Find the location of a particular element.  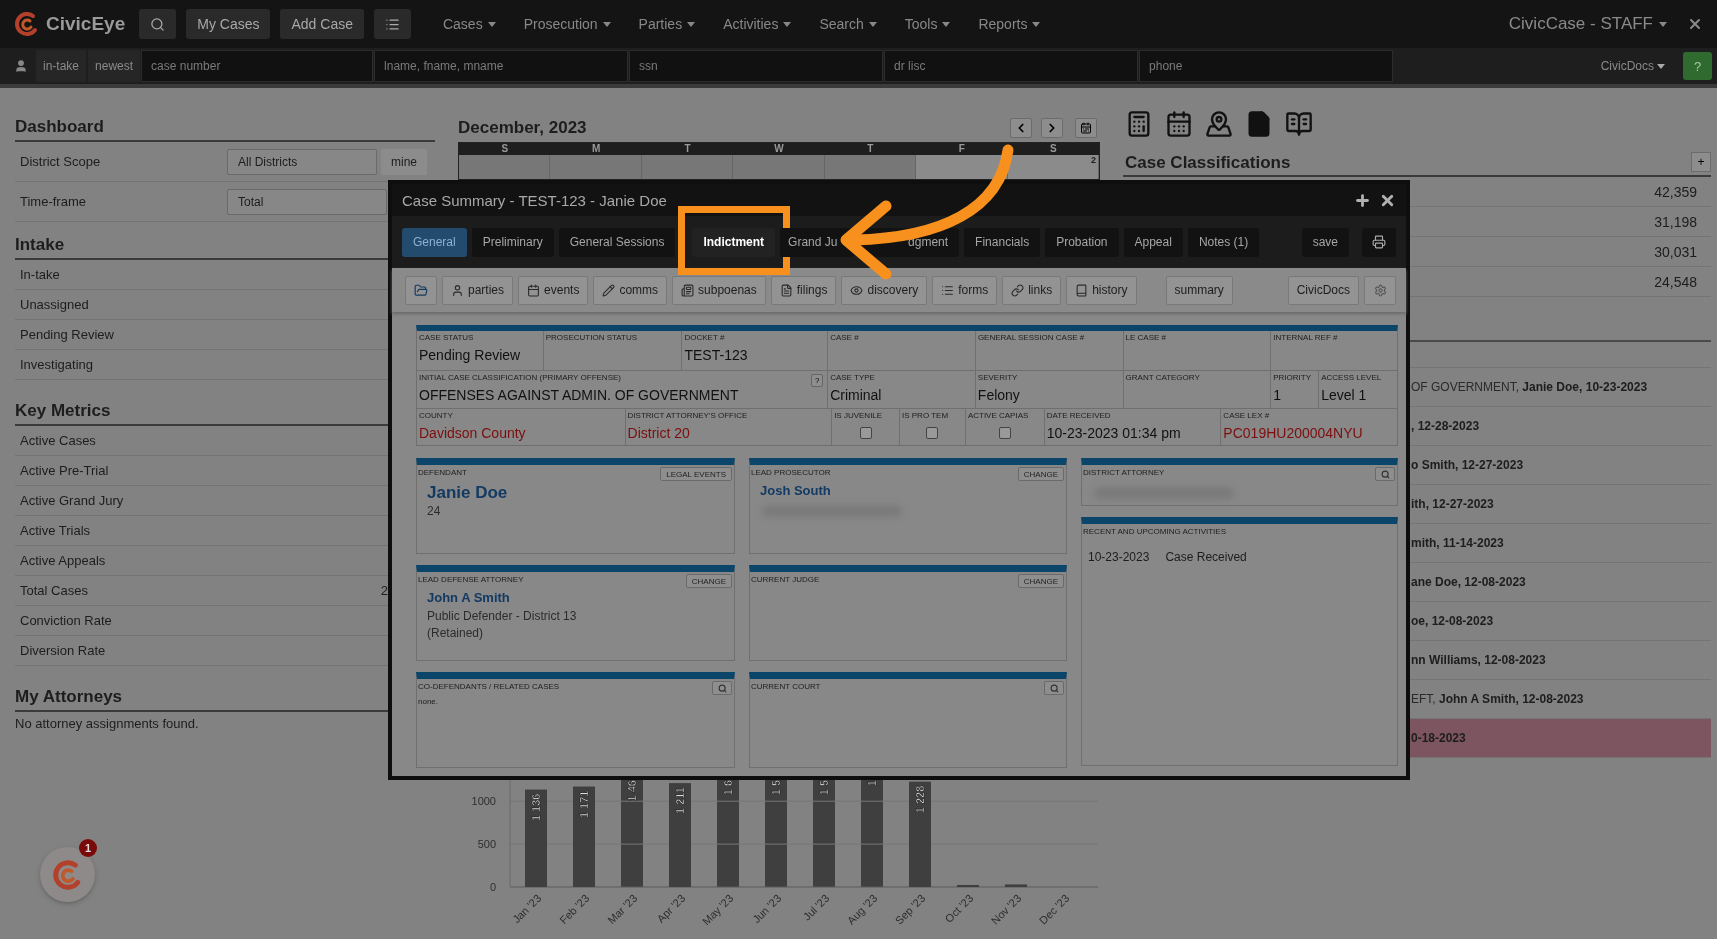

weekday-header: S is located at coordinates (1053, 149).